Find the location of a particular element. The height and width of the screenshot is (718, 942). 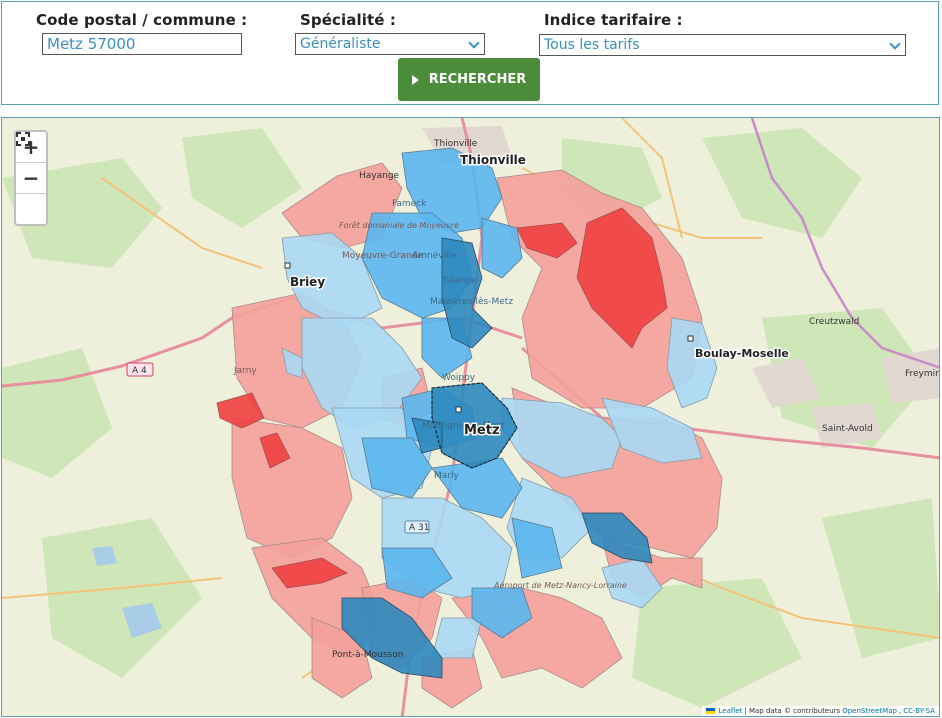

play-icon is located at coordinates (415, 79).